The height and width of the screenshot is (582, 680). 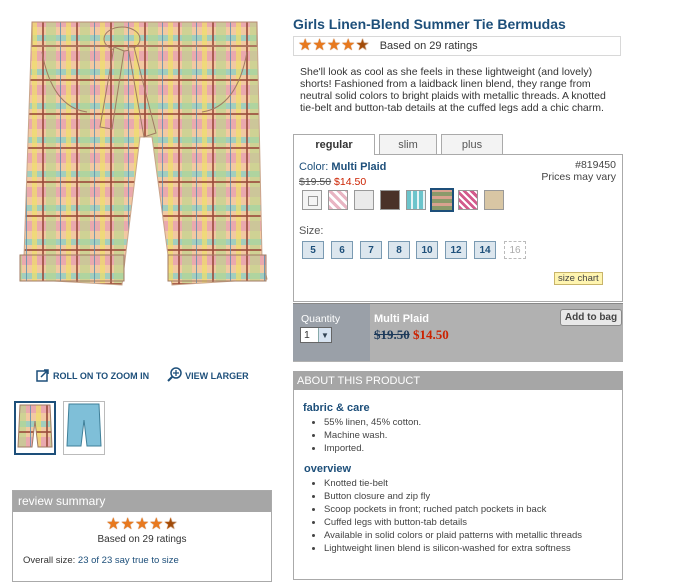 What do you see at coordinates (473, 435) in the screenshot?
I see `list-item: Machine wash.` at bounding box center [473, 435].